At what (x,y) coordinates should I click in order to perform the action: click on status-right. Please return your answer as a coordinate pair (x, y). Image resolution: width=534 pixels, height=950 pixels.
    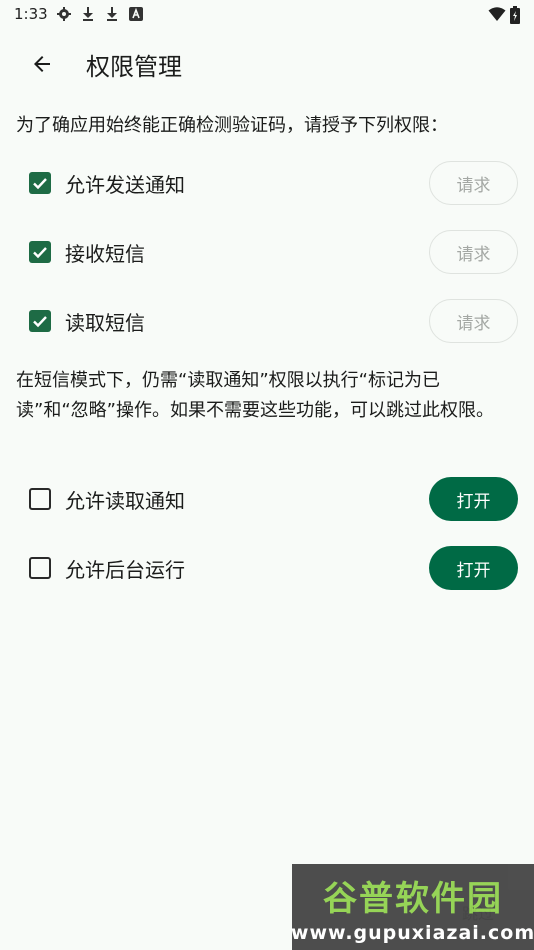
    Looking at the image, I should click on (504, 15).